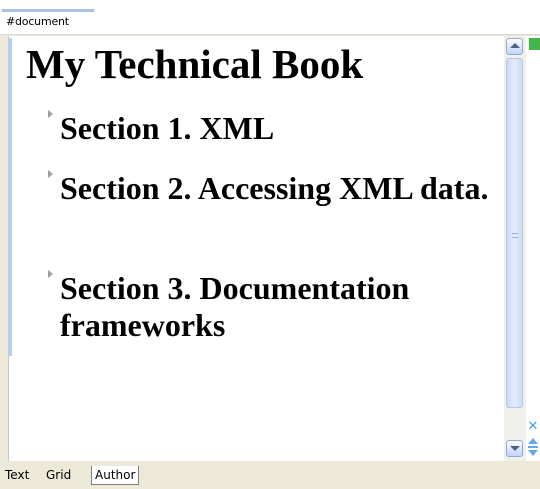 The height and width of the screenshot is (489, 540). Describe the element at coordinates (533, 248) in the screenshot. I see `overview-ruler` at that location.